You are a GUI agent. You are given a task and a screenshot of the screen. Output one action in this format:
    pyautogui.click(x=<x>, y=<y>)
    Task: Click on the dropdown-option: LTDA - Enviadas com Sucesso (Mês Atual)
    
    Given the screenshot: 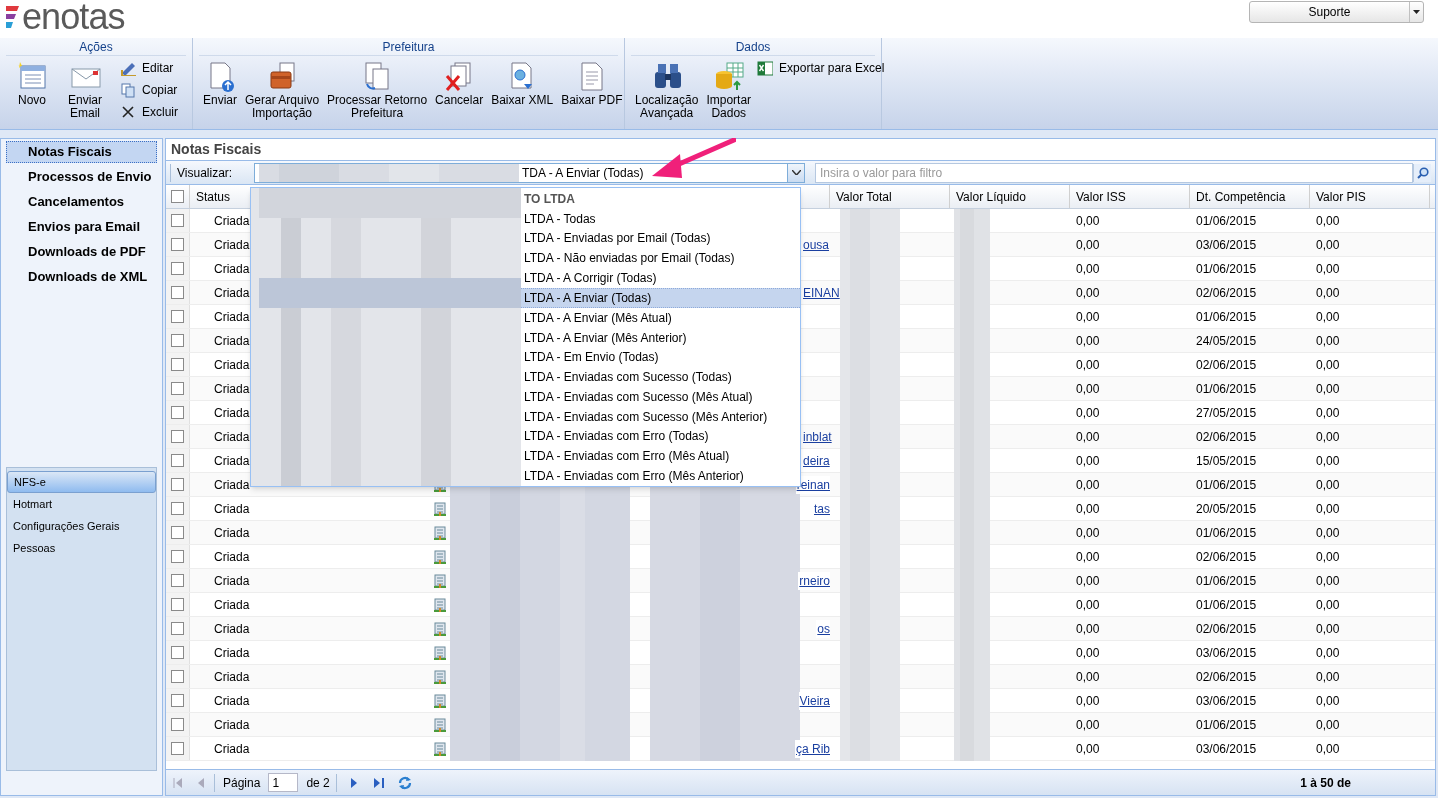 What is the action you would take?
    pyautogui.click(x=660, y=397)
    